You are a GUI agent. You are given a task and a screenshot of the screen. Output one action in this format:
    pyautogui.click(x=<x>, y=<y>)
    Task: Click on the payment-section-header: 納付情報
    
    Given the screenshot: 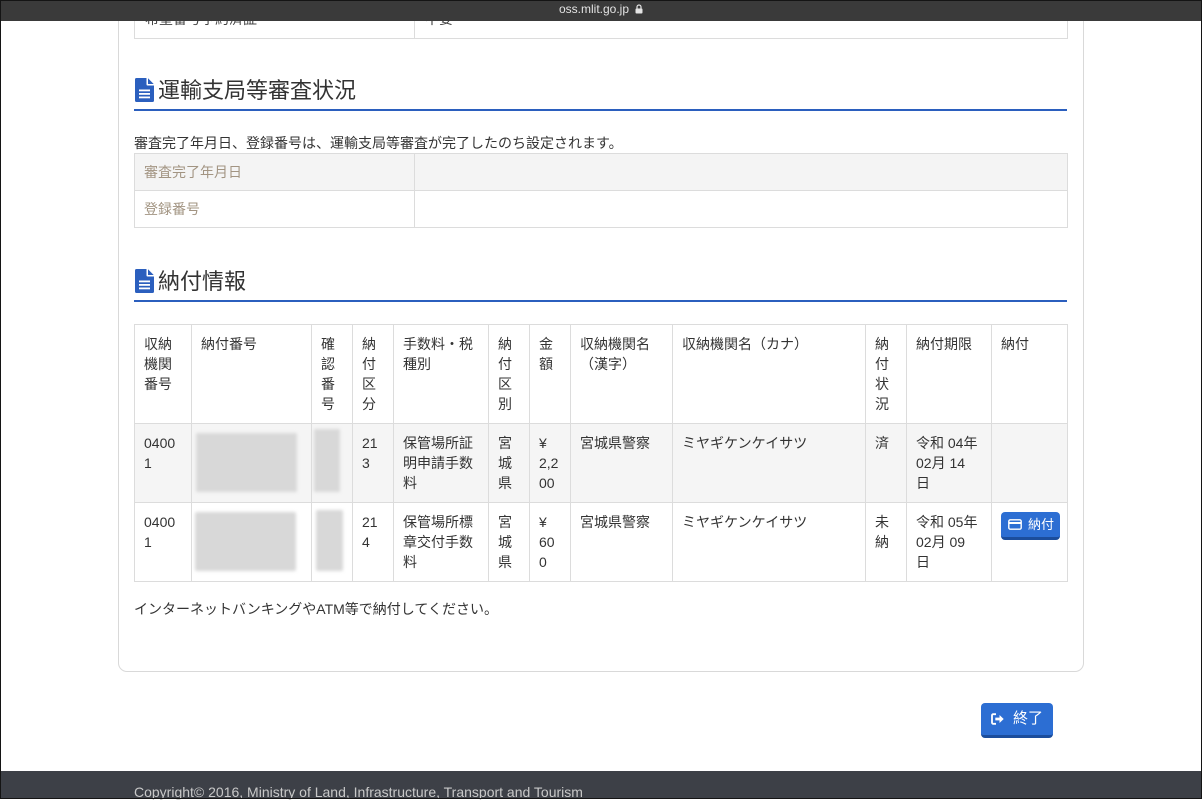 What is the action you would take?
    pyautogui.click(x=600, y=285)
    